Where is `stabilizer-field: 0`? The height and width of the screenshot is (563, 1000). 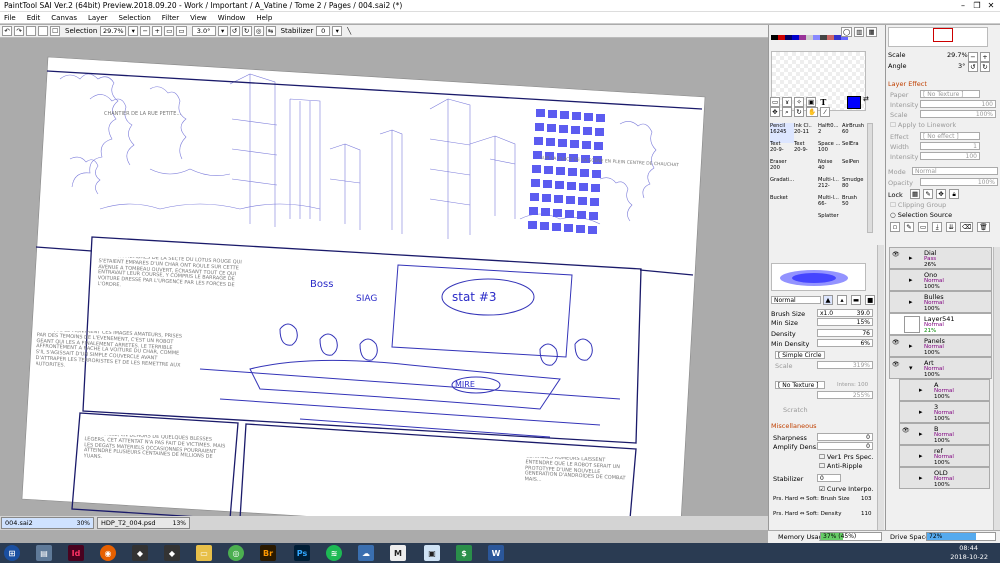 stabilizer-field: 0 is located at coordinates (323, 31).